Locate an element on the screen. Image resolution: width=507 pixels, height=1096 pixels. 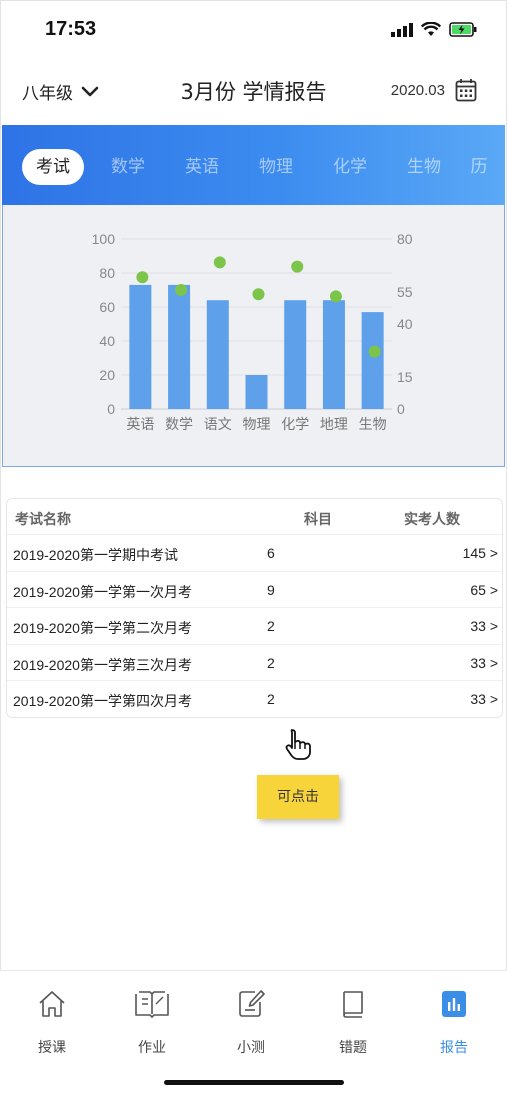
edit-note-icon is located at coordinates (252, 1003).